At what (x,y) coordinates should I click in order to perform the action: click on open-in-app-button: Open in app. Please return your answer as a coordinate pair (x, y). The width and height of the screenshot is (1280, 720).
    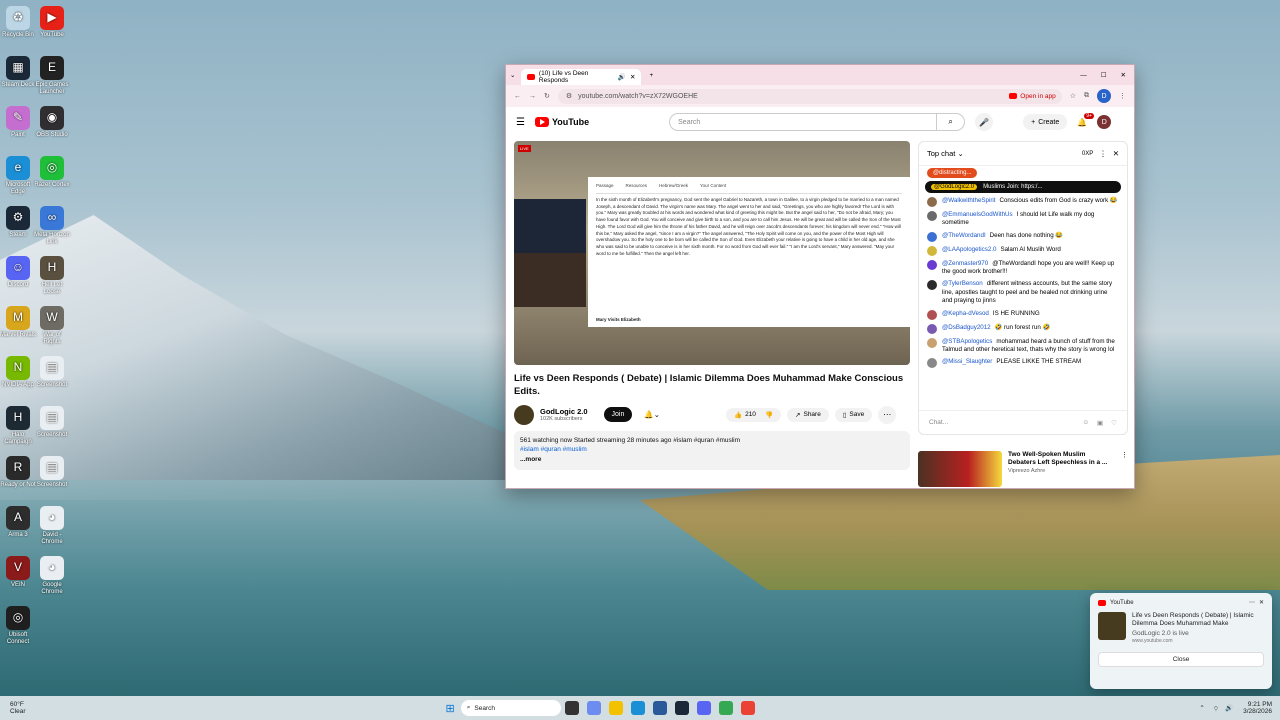
    Looking at the image, I should click on (1032, 96).